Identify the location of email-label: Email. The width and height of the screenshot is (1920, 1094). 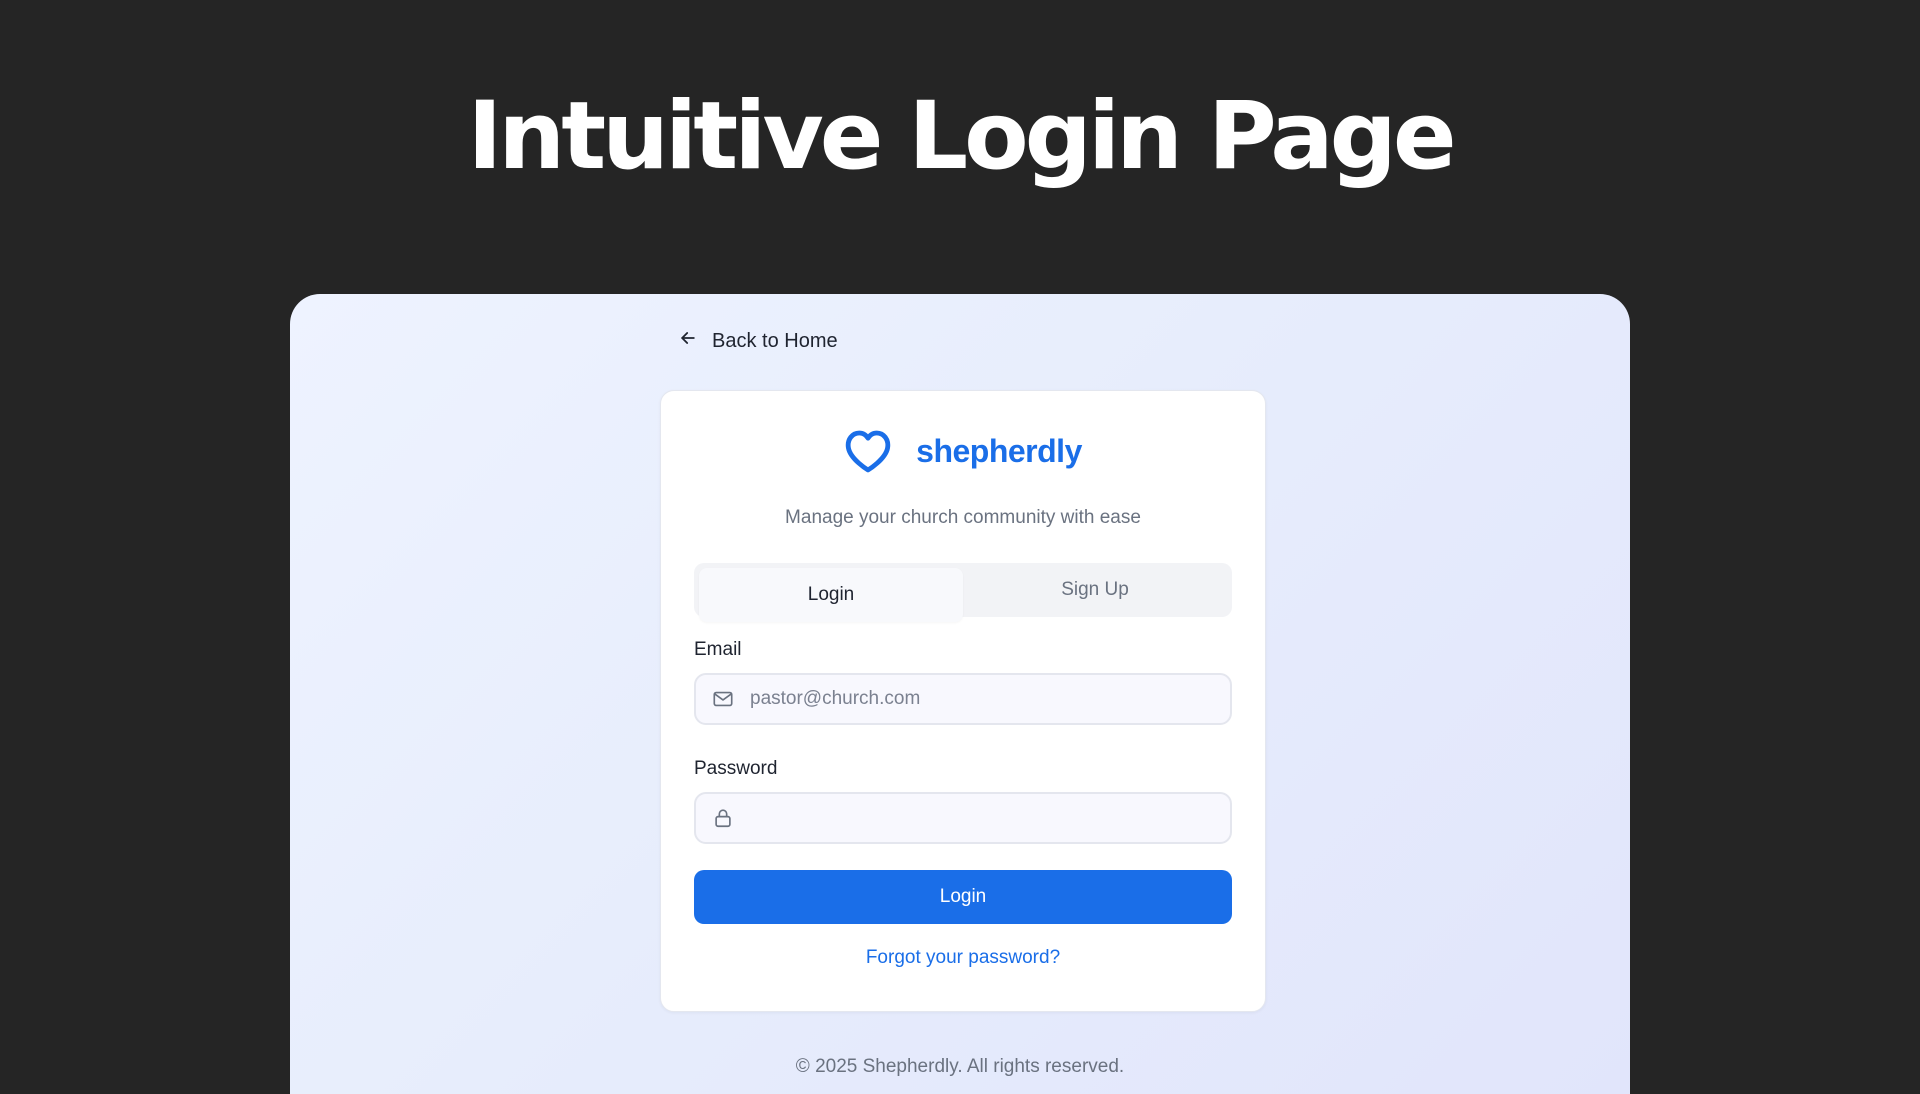
(718, 649).